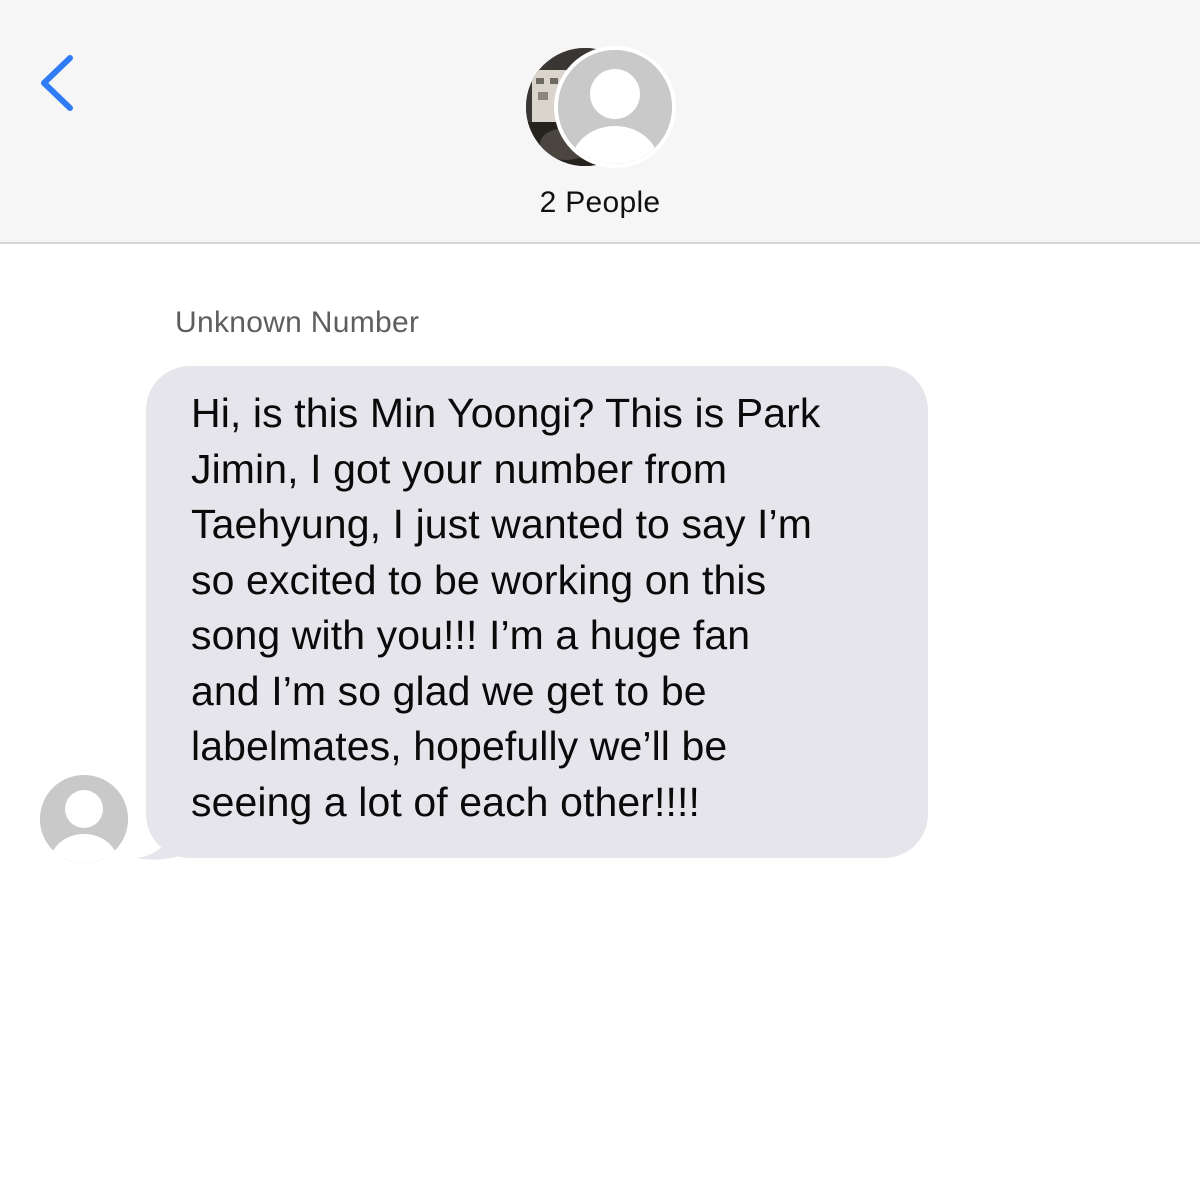 The width and height of the screenshot is (1200, 1181). Describe the element at coordinates (57, 83) in the screenshot. I see `chevron-left-icon` at that location.